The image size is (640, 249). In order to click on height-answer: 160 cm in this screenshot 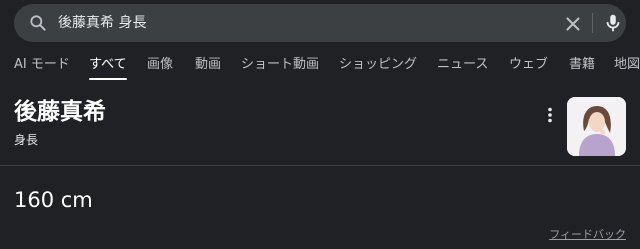, I will do `click(53, 200)`.